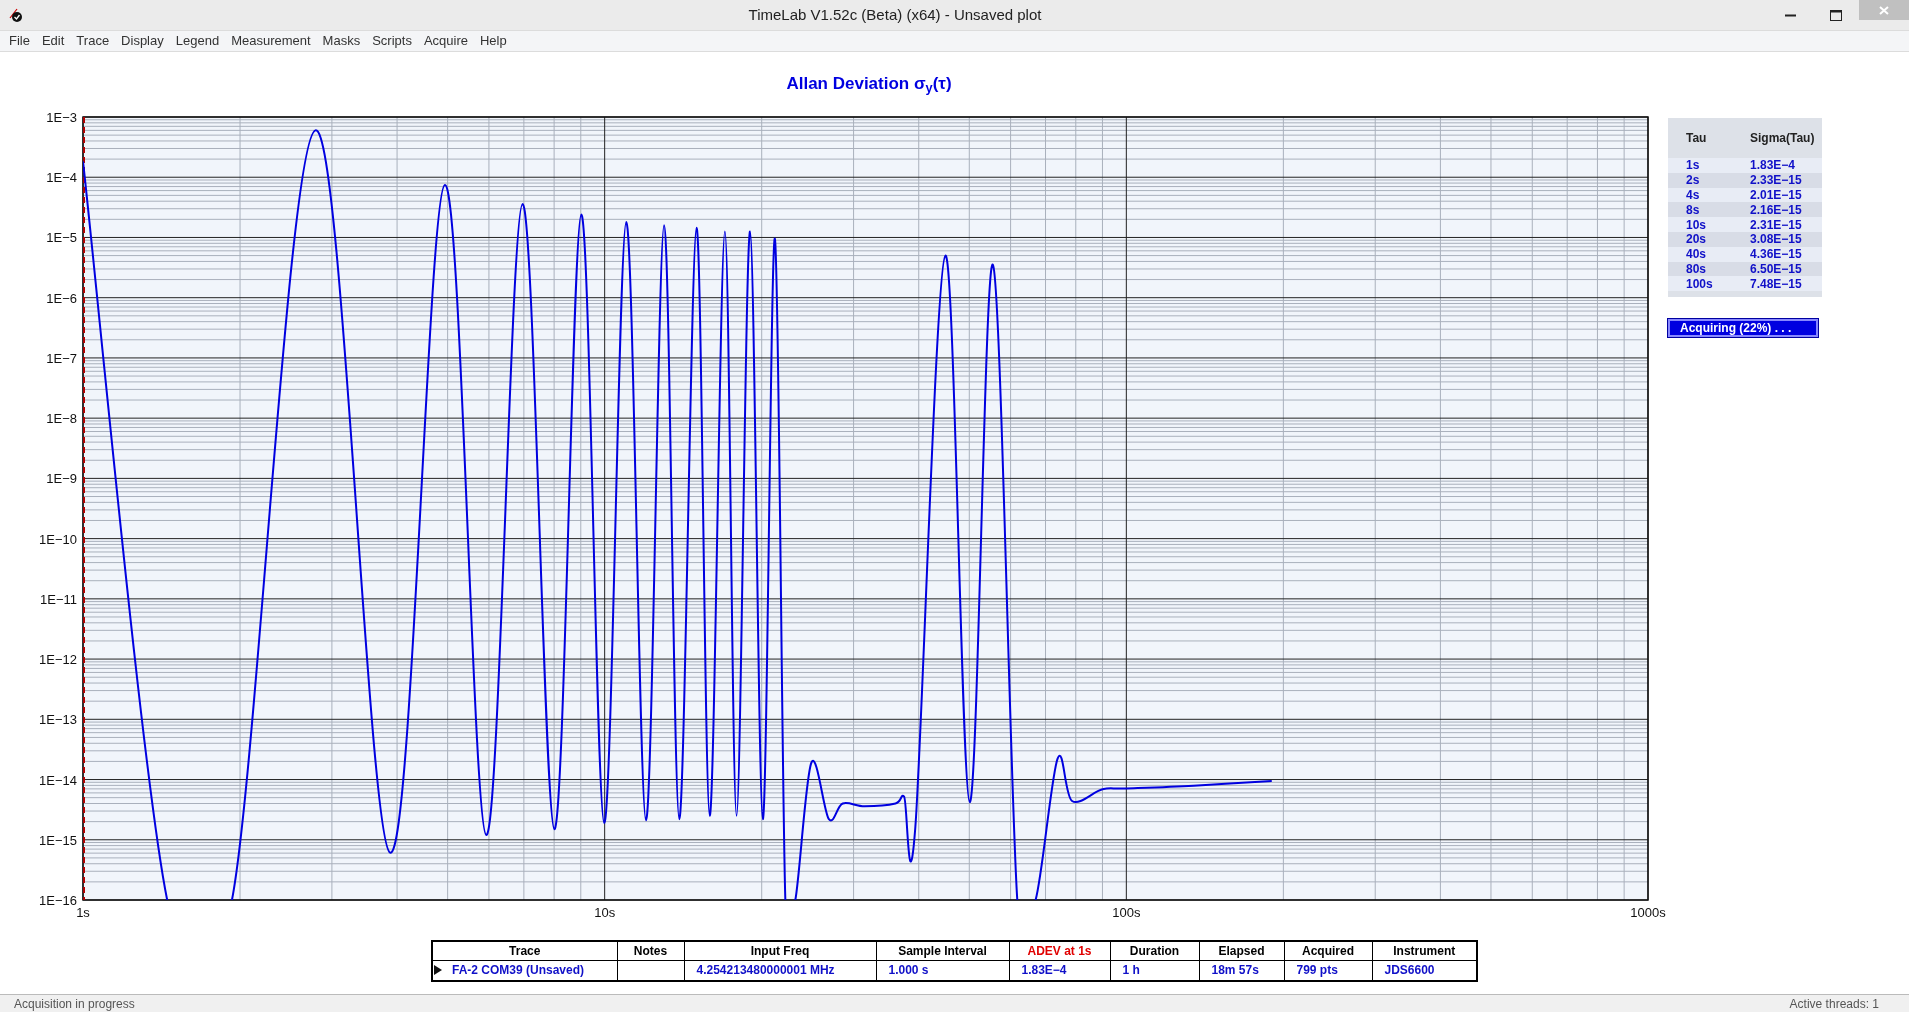  What do you see at coordinates (605, 912) in the screenshot?
I see `axis-label: 10s` at bounding box center [605, 912].